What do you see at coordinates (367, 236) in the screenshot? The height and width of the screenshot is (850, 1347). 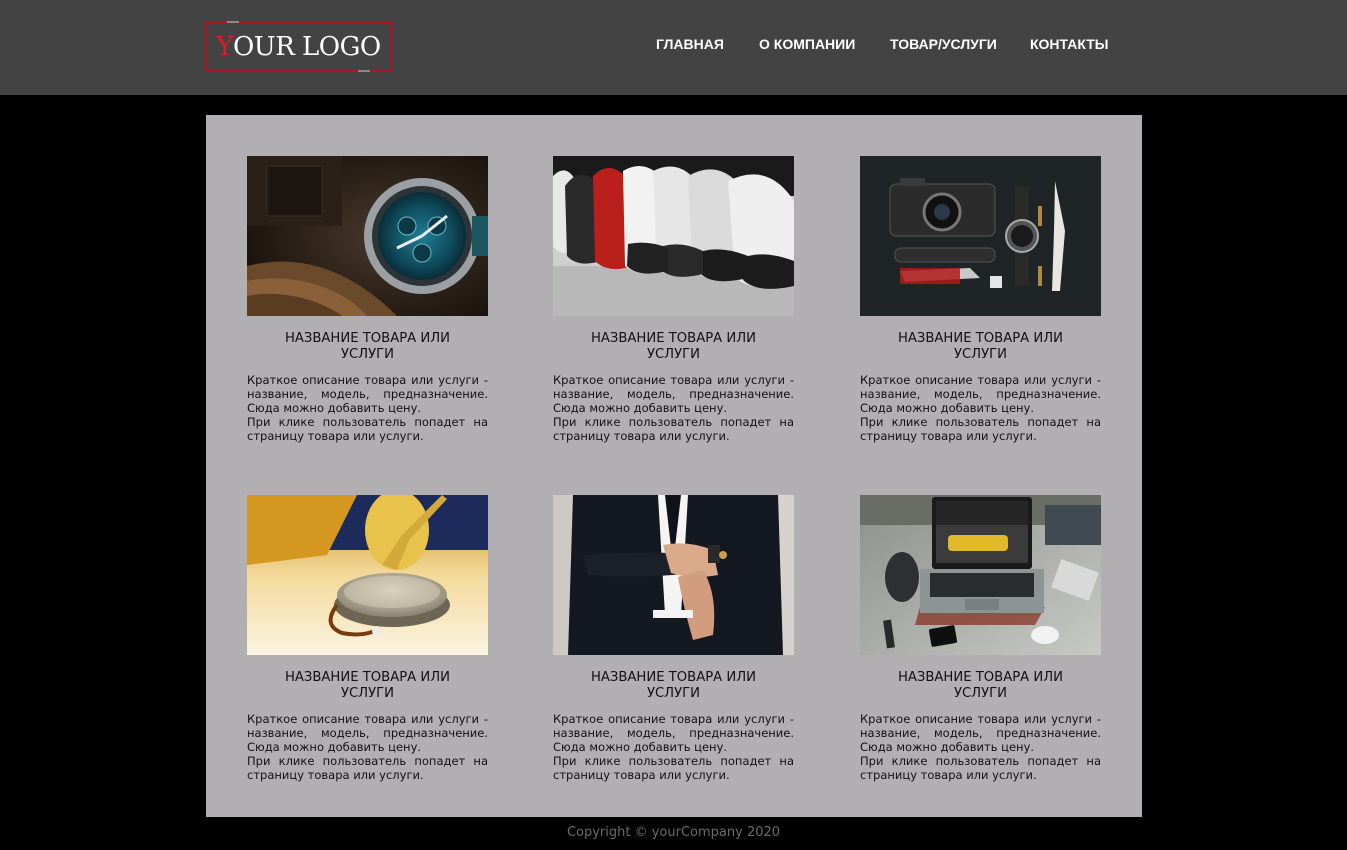 I see `wristwatch-photo` at bounding box center [367, 236].